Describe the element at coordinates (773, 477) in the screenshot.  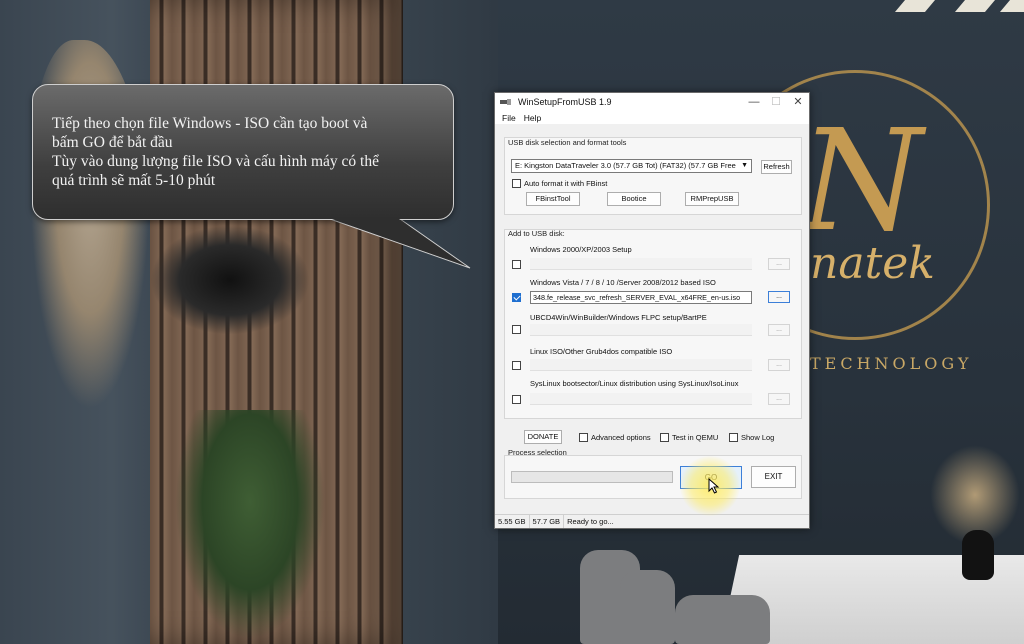
I see `exit-button: EXIT` at that location.